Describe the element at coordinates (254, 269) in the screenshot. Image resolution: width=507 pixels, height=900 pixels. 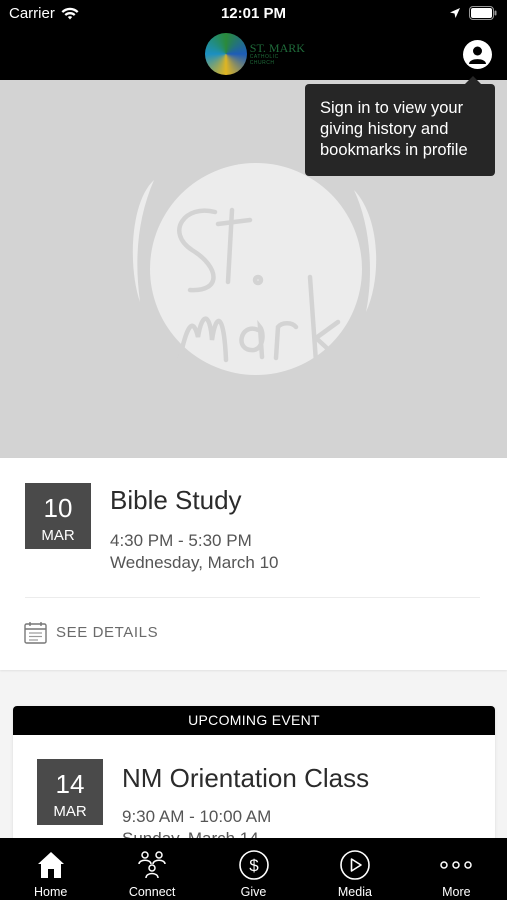
I see `church-watermark-logo` at that location.